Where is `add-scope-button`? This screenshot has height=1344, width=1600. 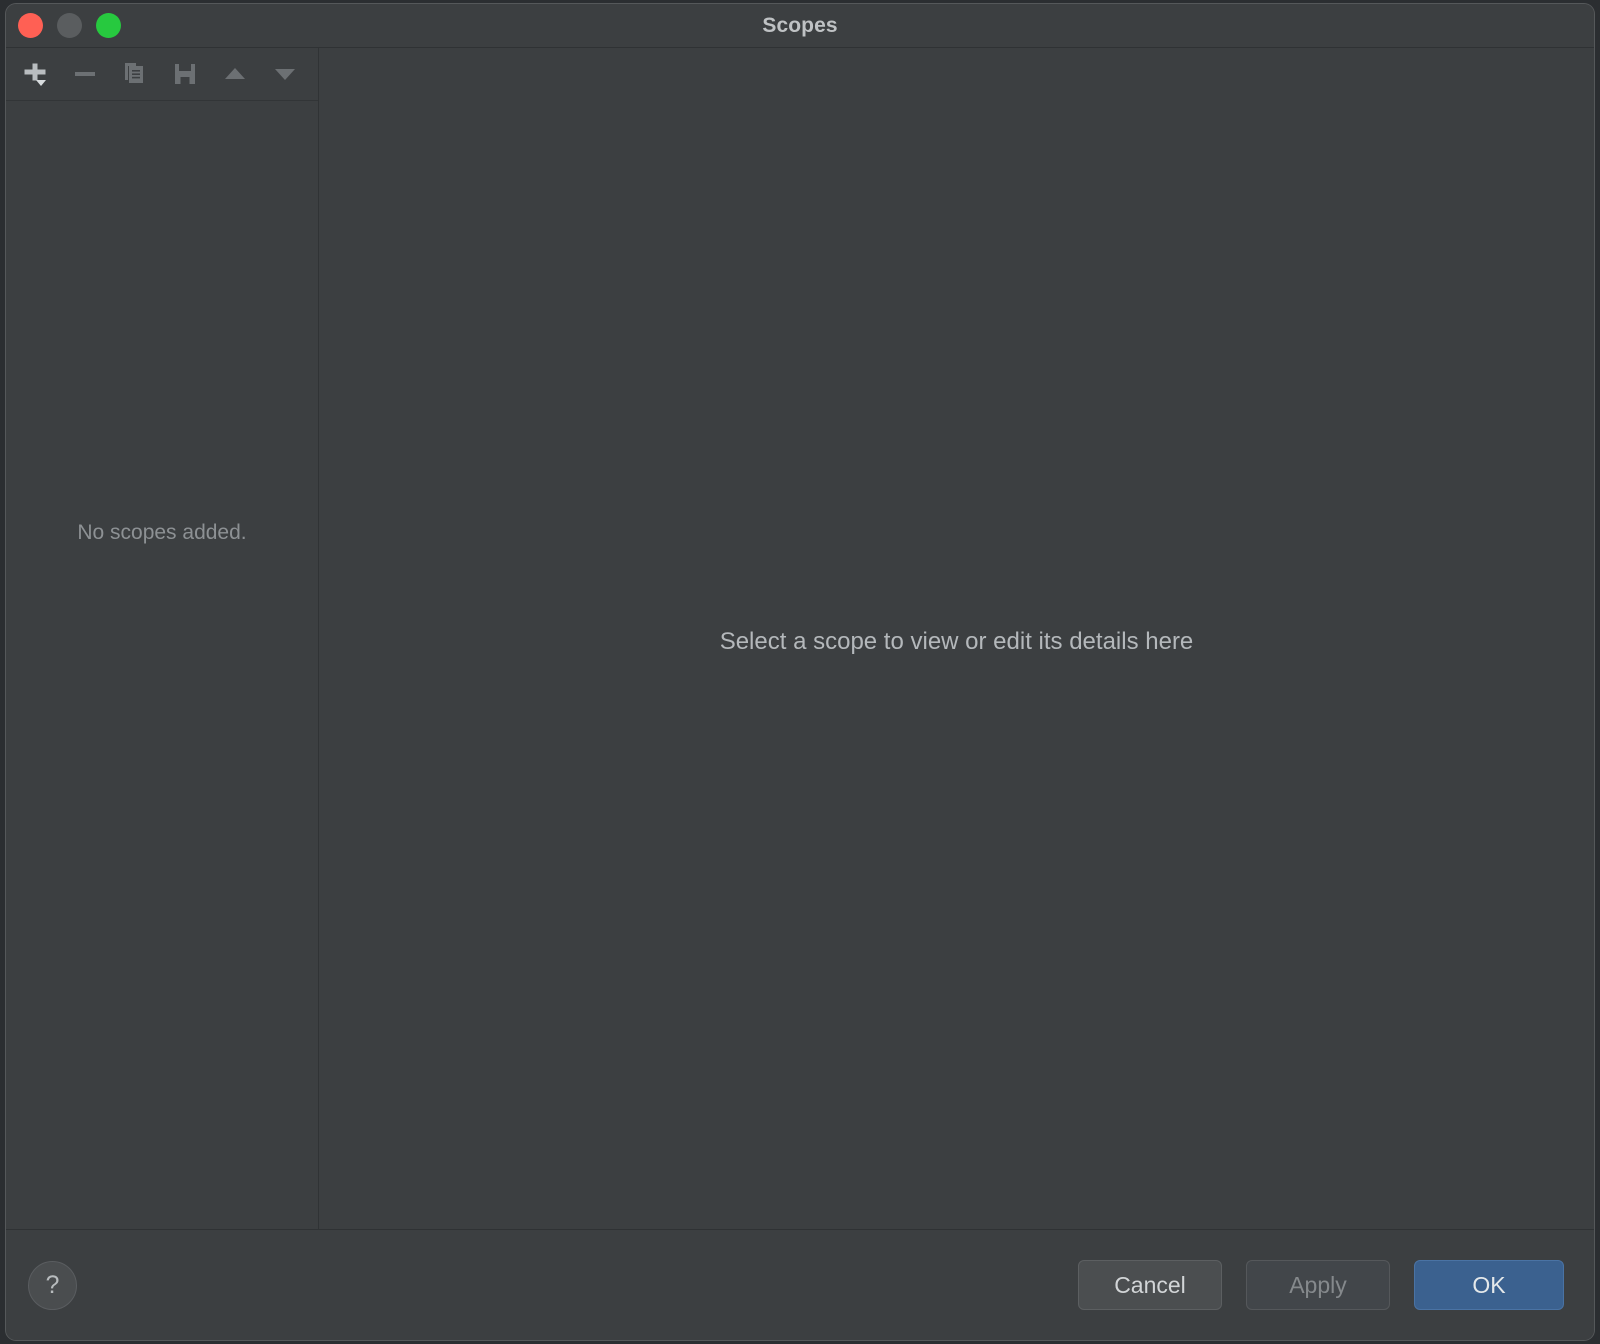 add-scope-button is located at coordinates (35, 74).